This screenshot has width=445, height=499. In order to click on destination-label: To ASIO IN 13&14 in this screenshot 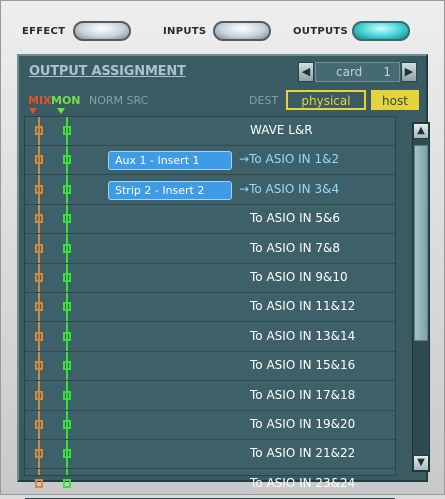, I will do `click(302, 336)`.